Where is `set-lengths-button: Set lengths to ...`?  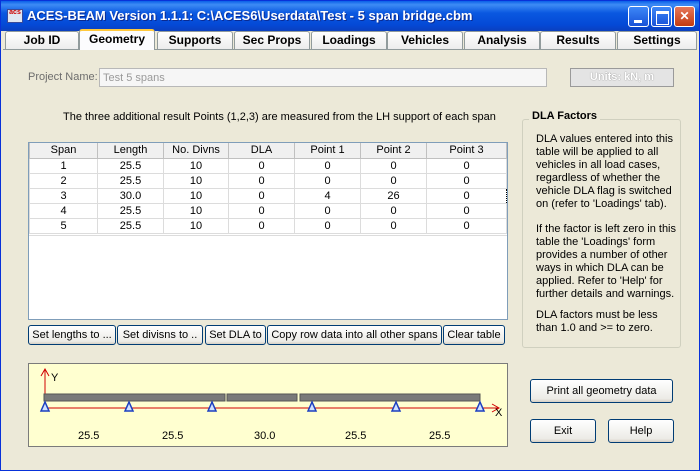
set-lengths-button: Set lengths to ... is located at coordinates (72, 335).